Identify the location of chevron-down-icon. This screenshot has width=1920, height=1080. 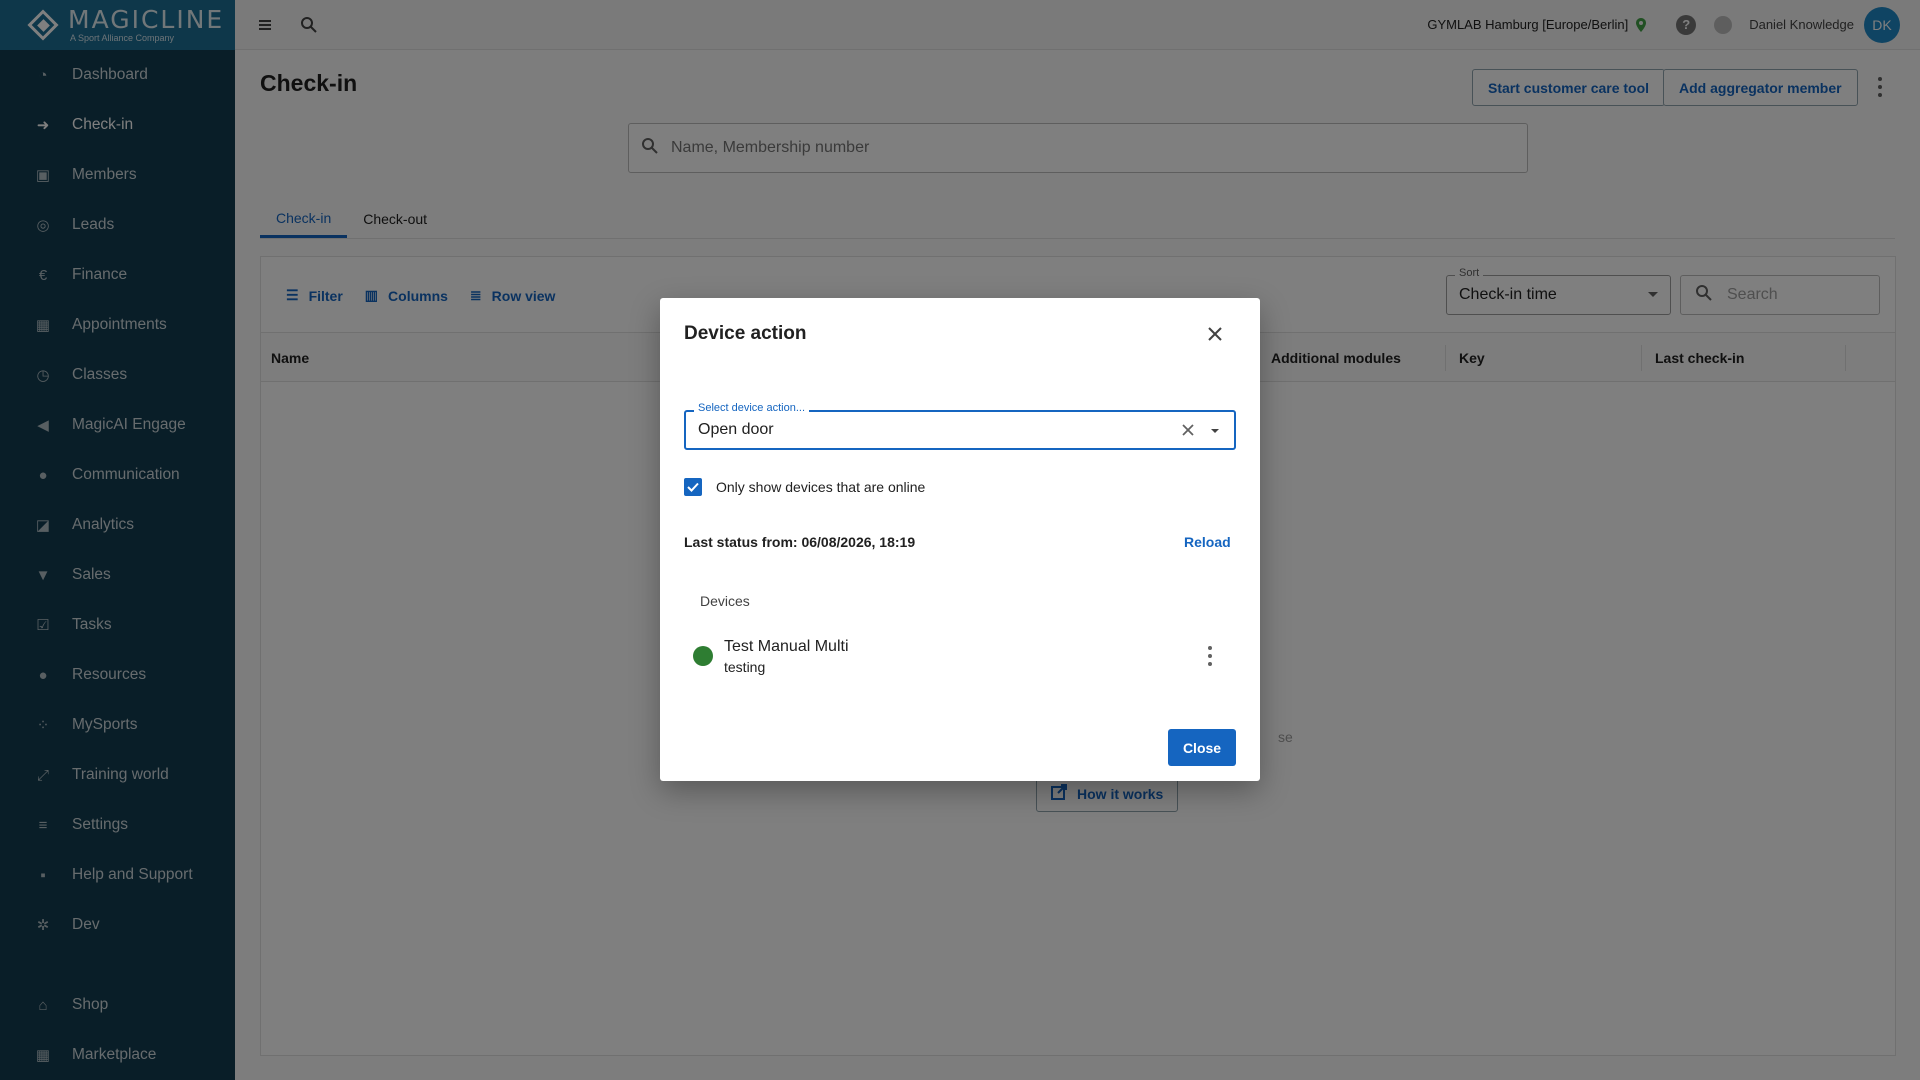
(1215, 431).